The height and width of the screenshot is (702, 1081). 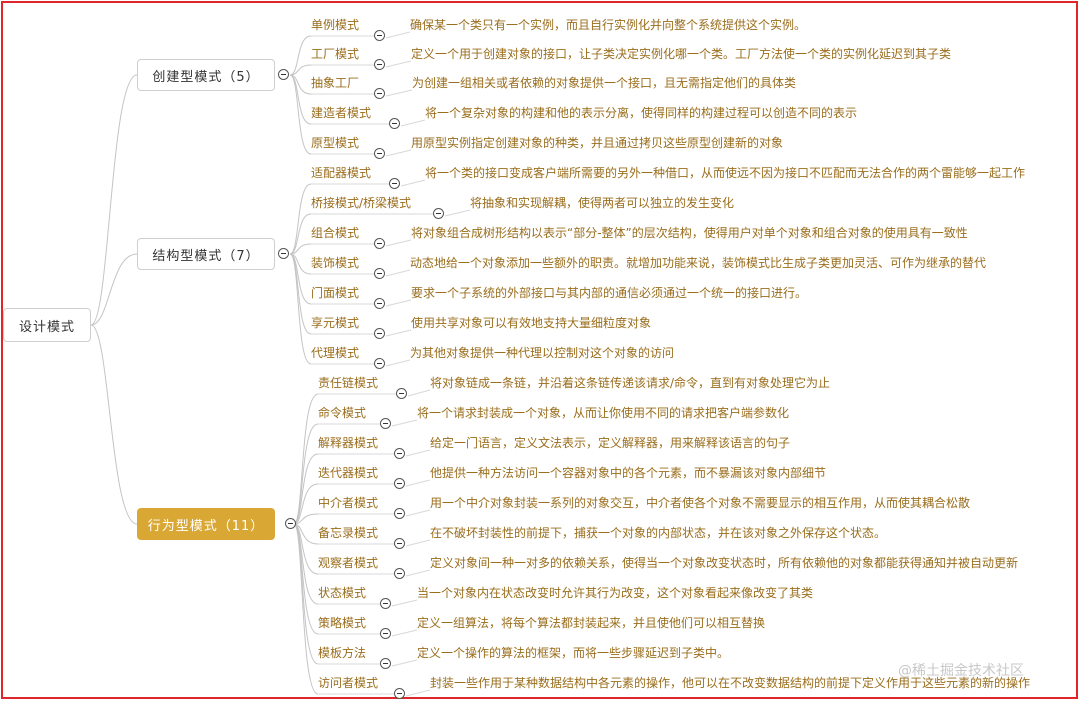 What do you see at coordinates (335, 352) in the screenshot?
I see `pattern-name: 代理模式` at bounding box center [335, 352].